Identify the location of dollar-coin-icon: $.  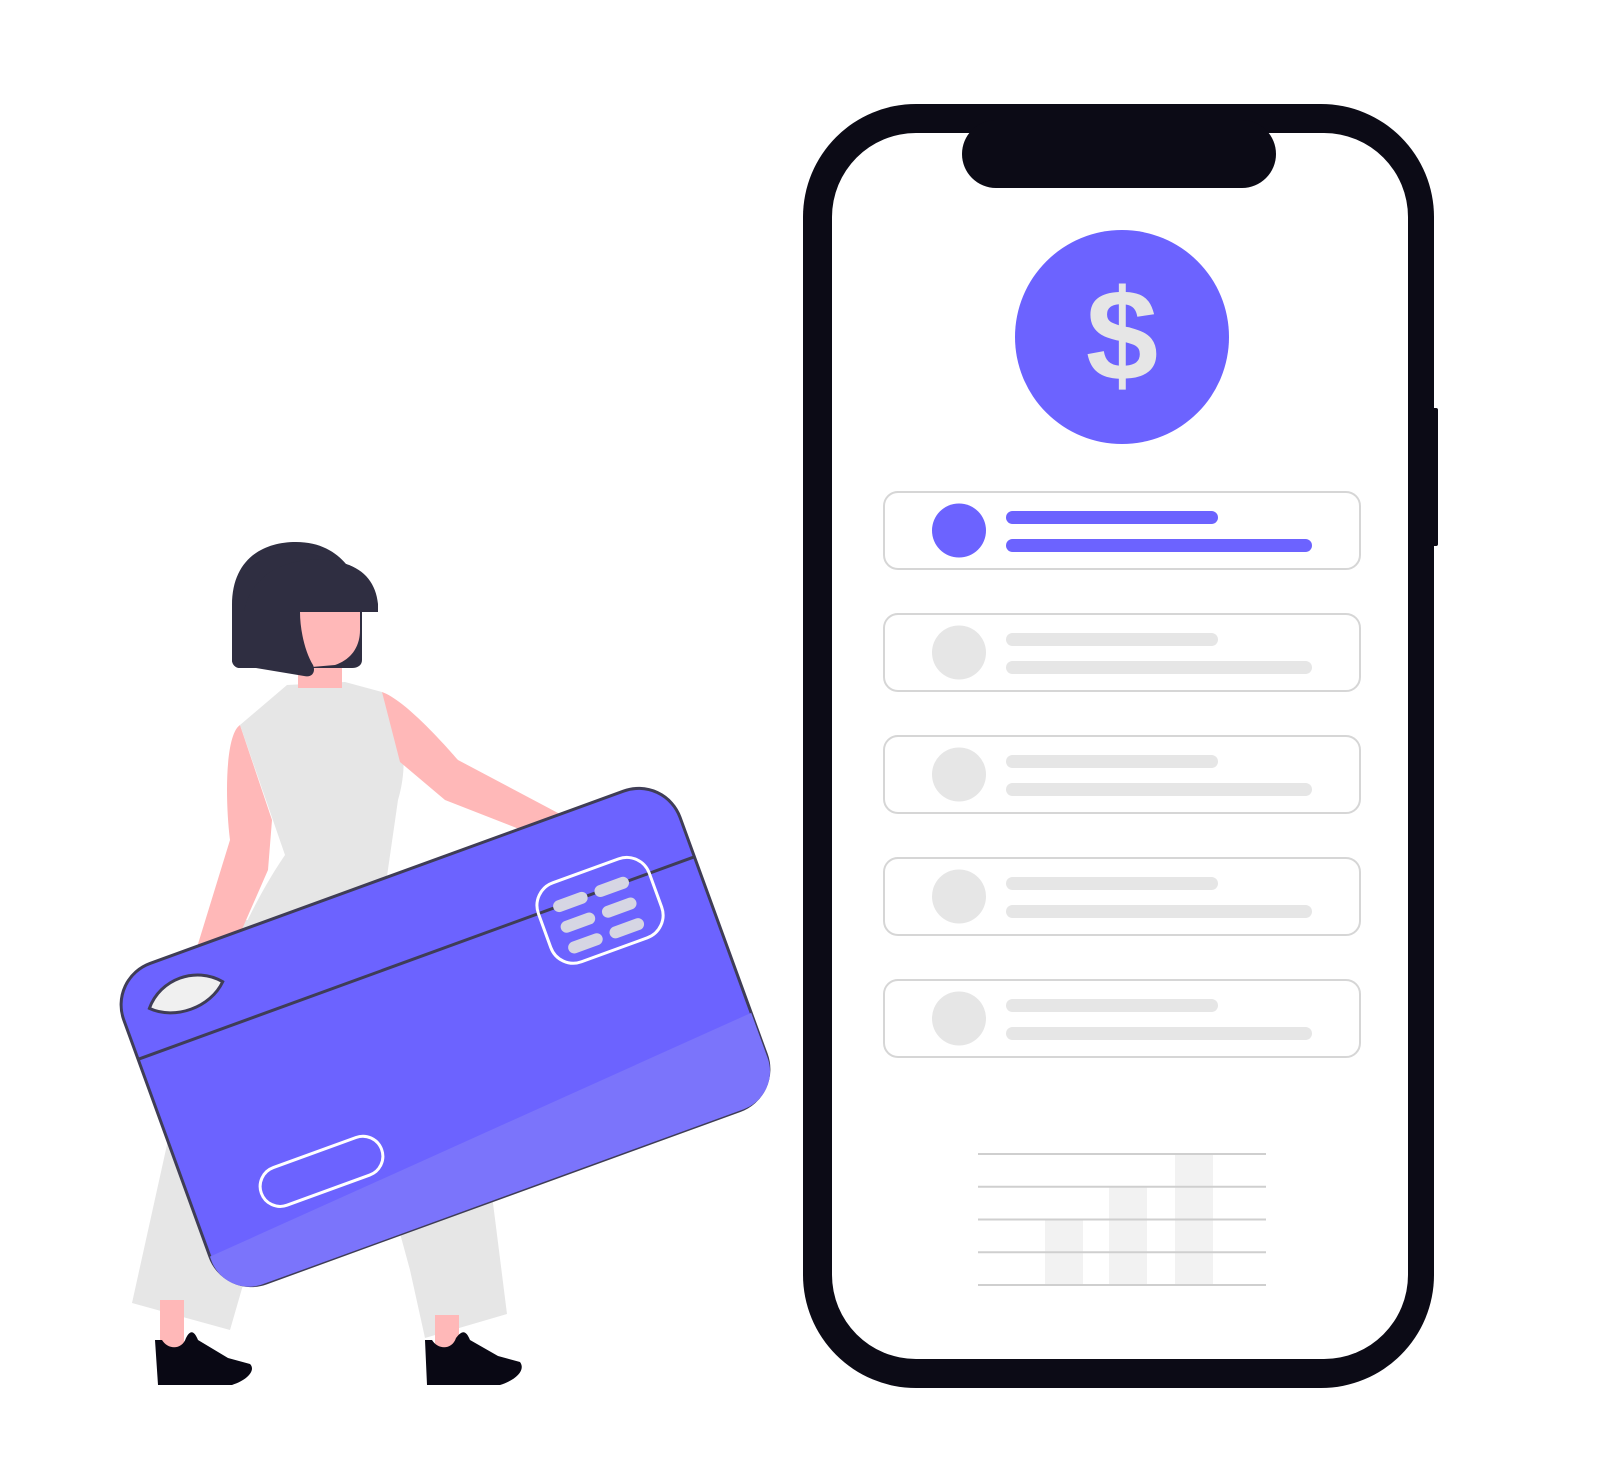
(1122, 337).